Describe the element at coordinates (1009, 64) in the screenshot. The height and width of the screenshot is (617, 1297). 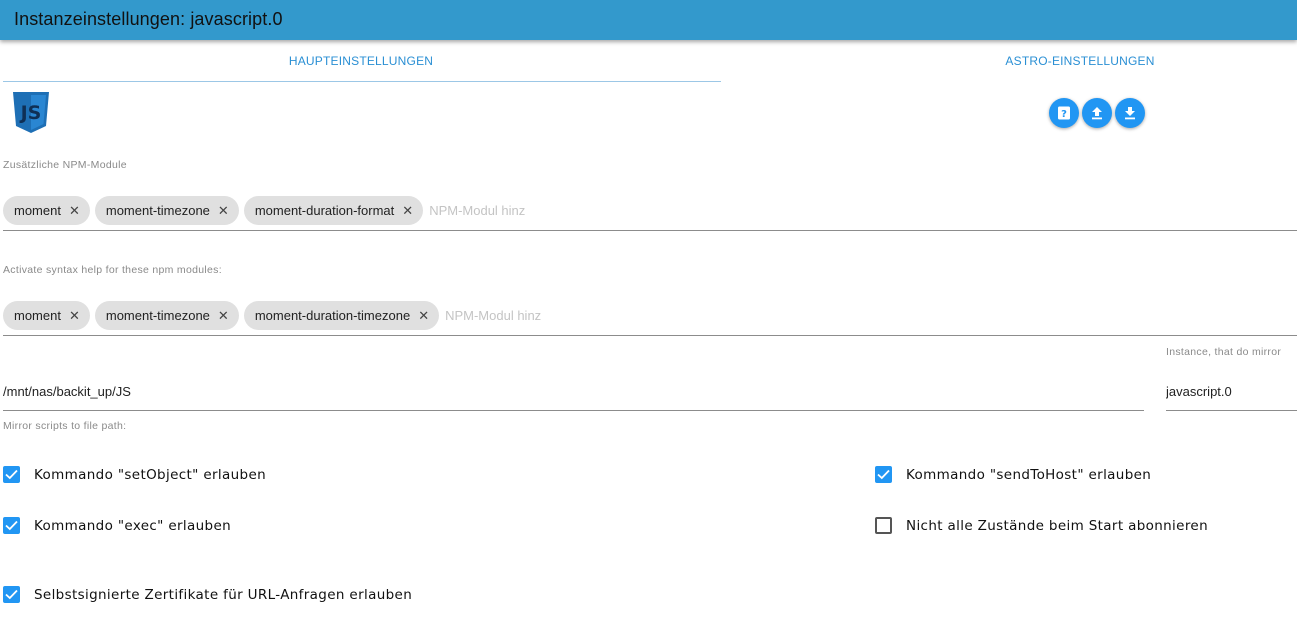
I see `tab-astro-settings: ASTRO-EINSTELLUNGEN` at that location.